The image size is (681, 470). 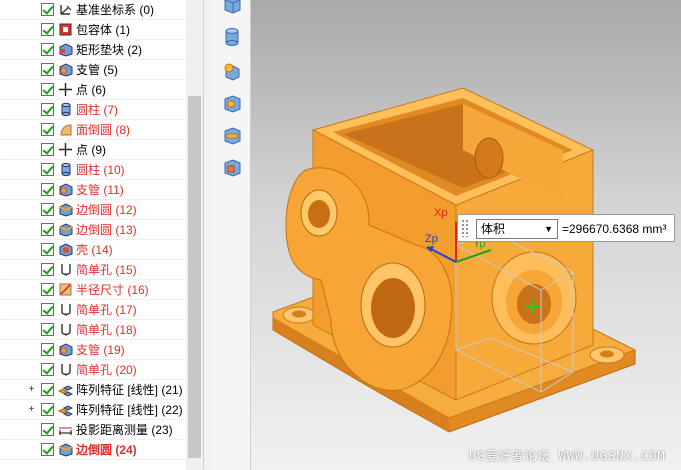 I want to click on sphere-block-icon, so click(x=232, y=71).